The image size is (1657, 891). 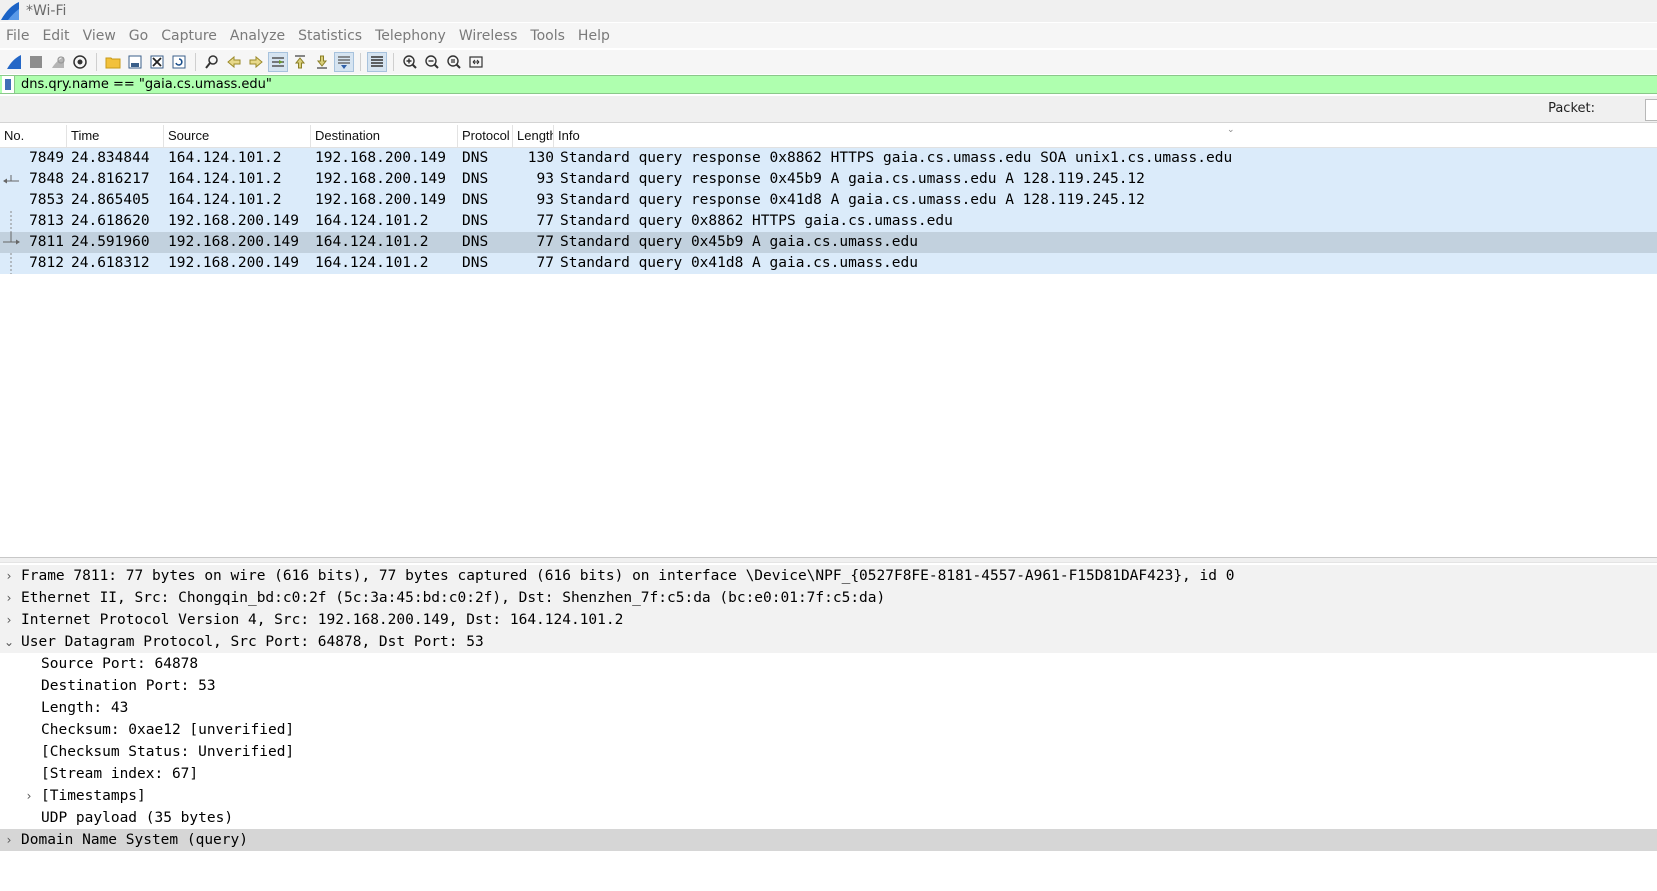 I want to click on zoom-out-icon, so click(x=432, y=62).